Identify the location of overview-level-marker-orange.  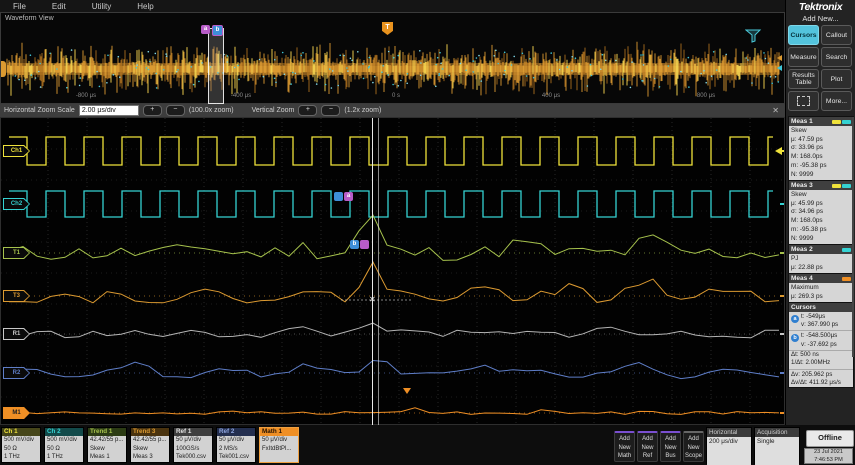
(779, 58).